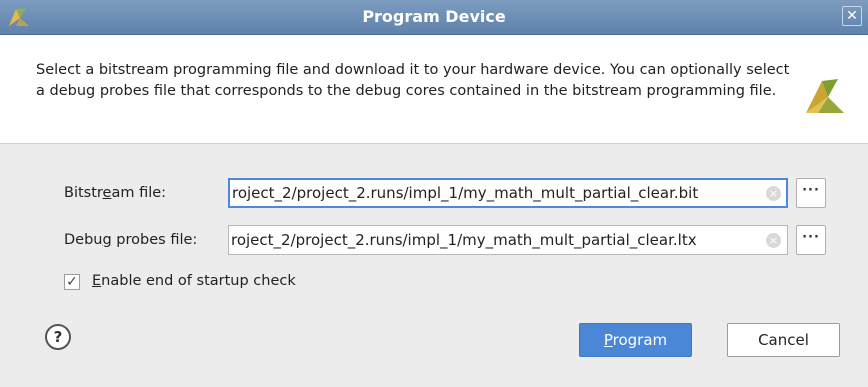 Image resolution: width=868 pixels, height=387 pixels. I want to click on window-title: Program Device, so click(434, 16).